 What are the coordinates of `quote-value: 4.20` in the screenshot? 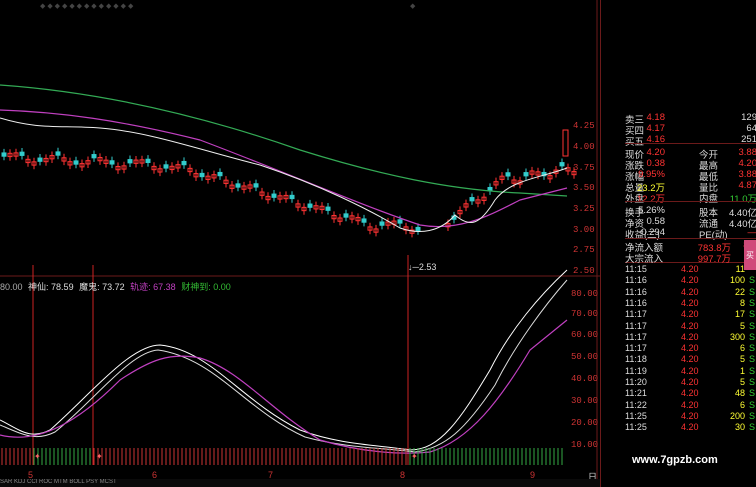 It's located at (747, 163).